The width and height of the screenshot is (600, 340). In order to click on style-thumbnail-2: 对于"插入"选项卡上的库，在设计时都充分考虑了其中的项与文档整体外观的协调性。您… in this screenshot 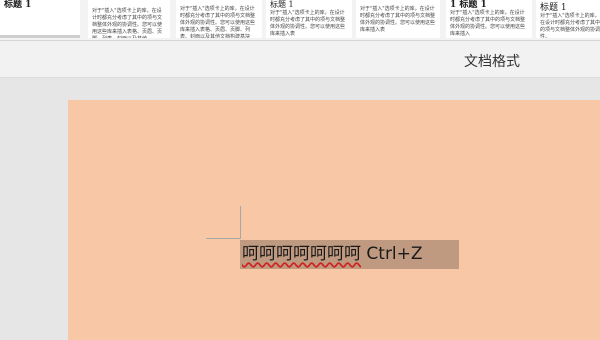, I will do `click(129, 19)`.